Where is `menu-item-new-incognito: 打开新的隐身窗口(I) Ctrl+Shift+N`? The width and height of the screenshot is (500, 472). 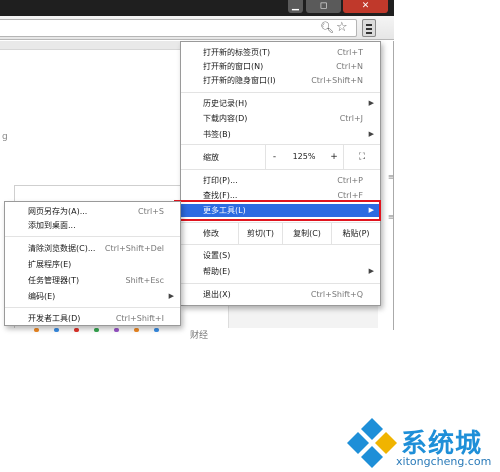 menu-item-new-incognito: 打开新的隐身窗口(I) Ctrl+Shift+N is located at coordinates (280, 80).